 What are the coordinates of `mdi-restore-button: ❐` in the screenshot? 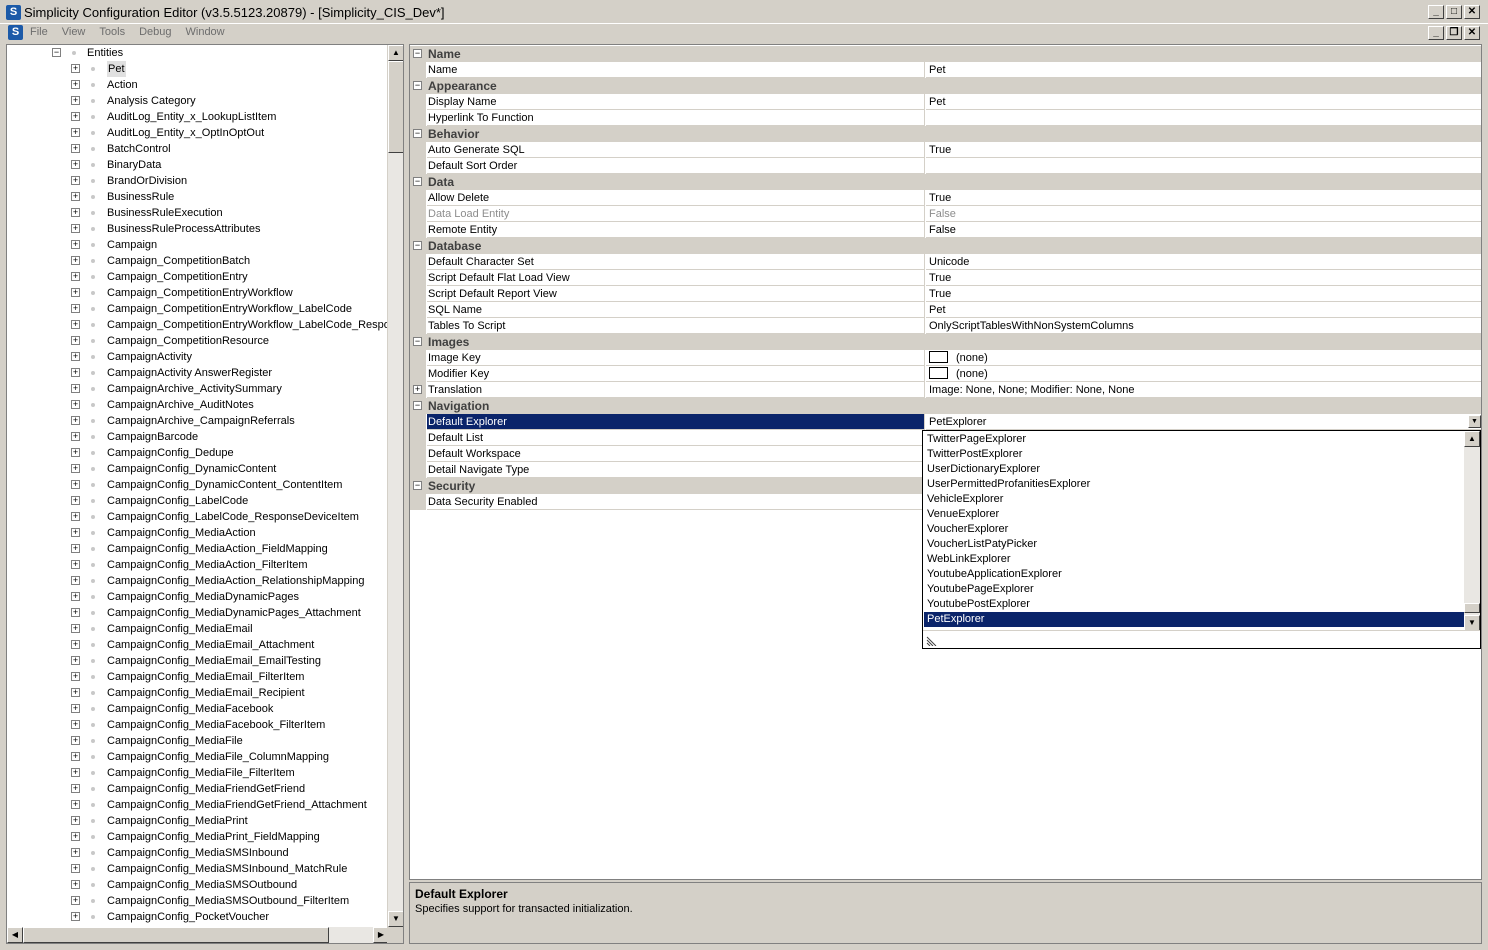 It's located at (1454, 33).